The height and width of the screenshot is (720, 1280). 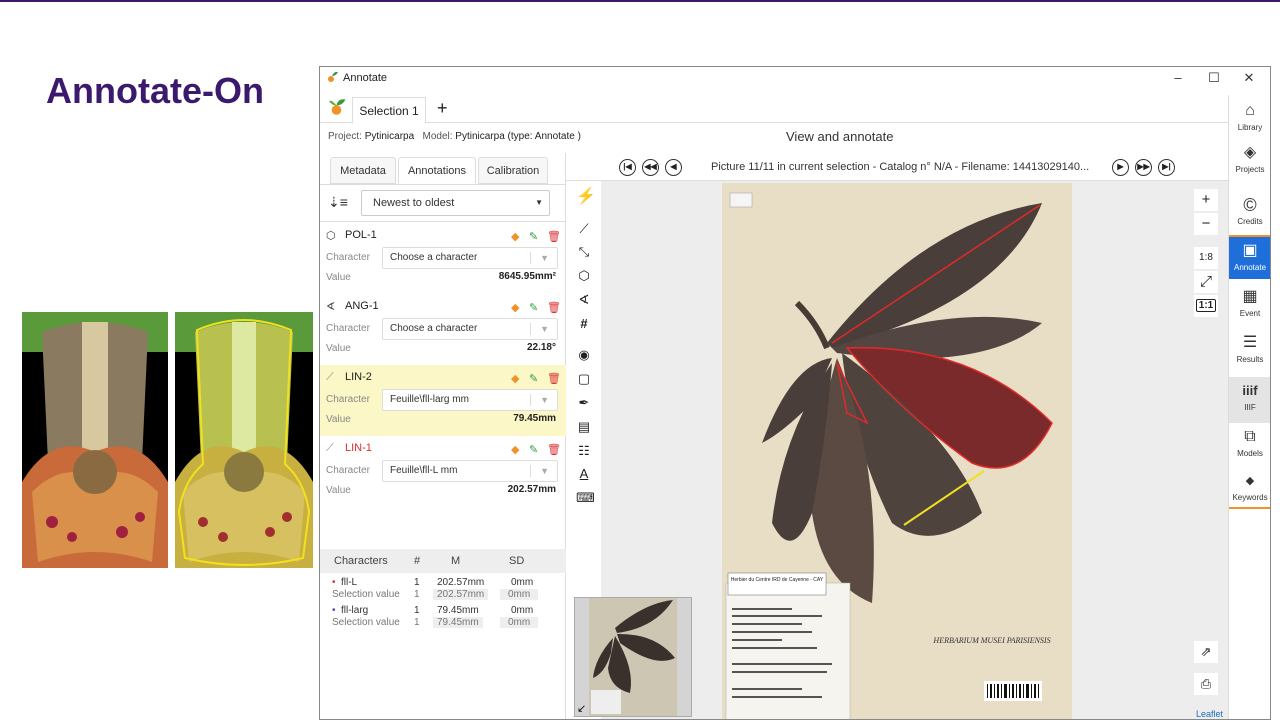 What do you see at coordinates (1249, 400) in the screenshot?
I see `sidebar-item-iiif: iiif IIIF` at bounding box center [1249, 400].